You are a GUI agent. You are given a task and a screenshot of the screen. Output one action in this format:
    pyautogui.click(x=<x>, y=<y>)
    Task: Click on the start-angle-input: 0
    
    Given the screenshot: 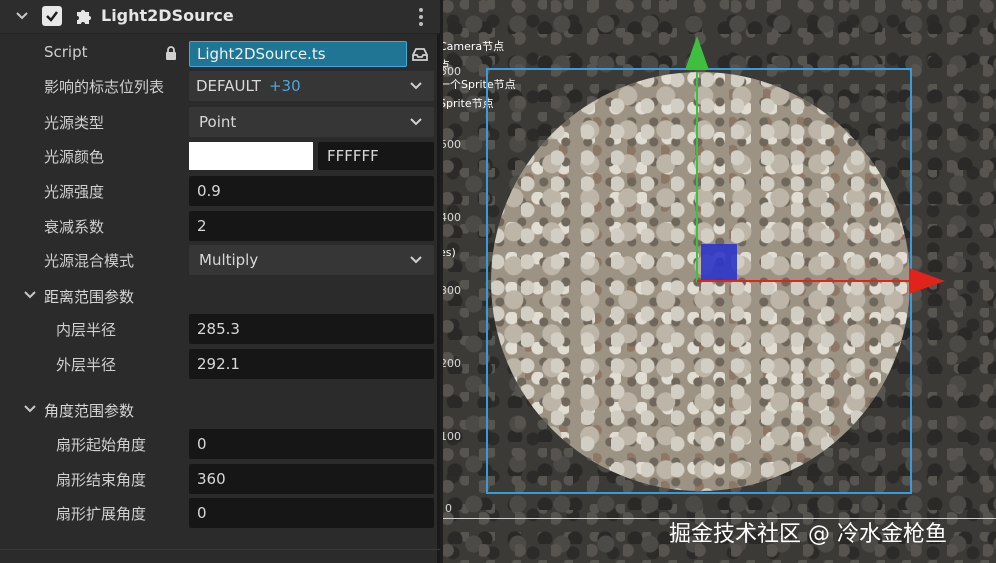 What is the action you would take?
    pyautogui.click(x=311, y=444)
    